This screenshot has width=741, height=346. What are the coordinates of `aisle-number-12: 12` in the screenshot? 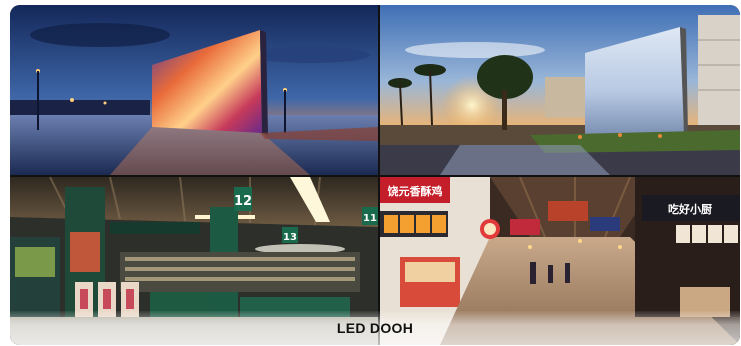 It's located at (243, 201).